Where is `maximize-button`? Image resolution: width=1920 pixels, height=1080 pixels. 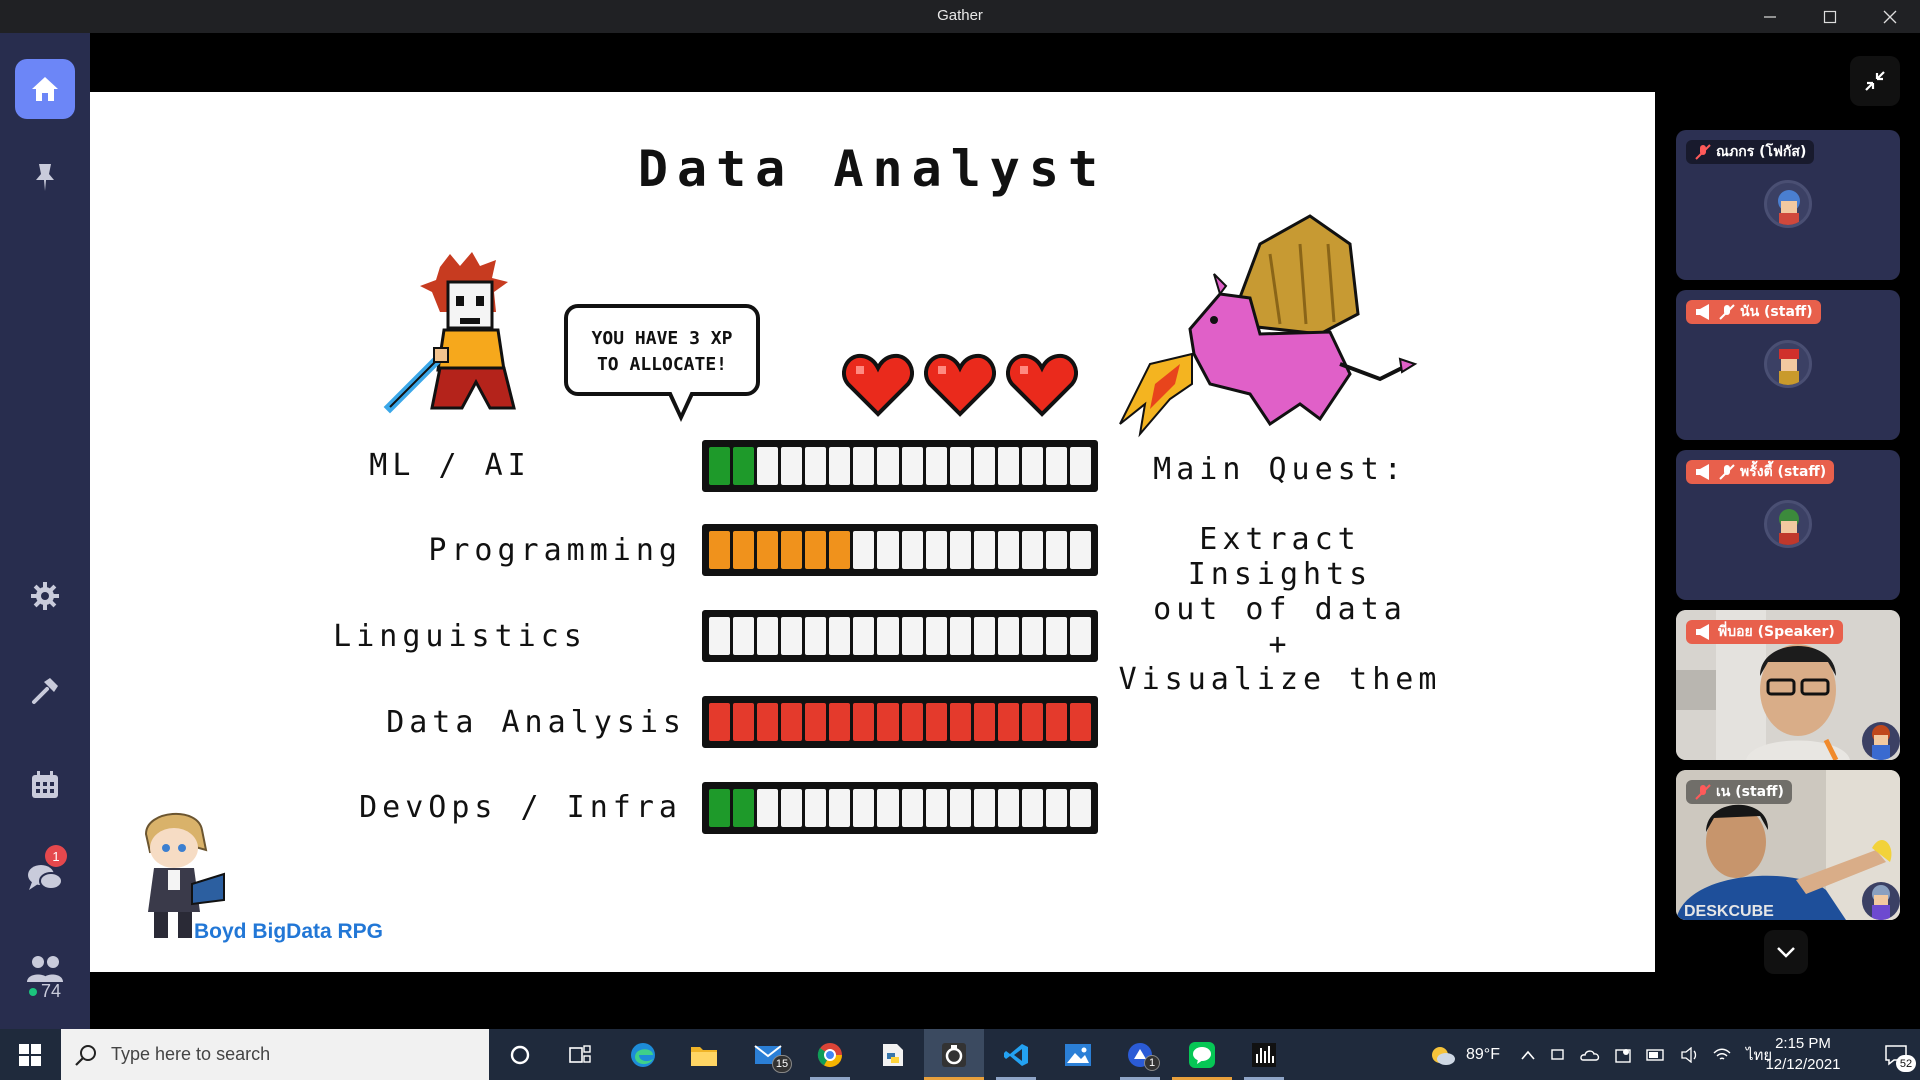 maximize-button is located at coordinates (1830, 16).